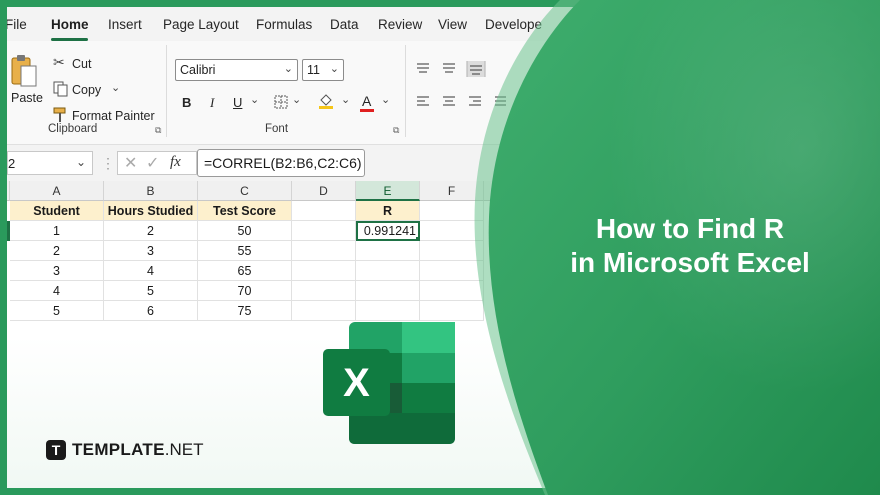 The height and width of the screenshot is (495, 880). I want to click on name-box: 2 ⌄, so click(50, 163).